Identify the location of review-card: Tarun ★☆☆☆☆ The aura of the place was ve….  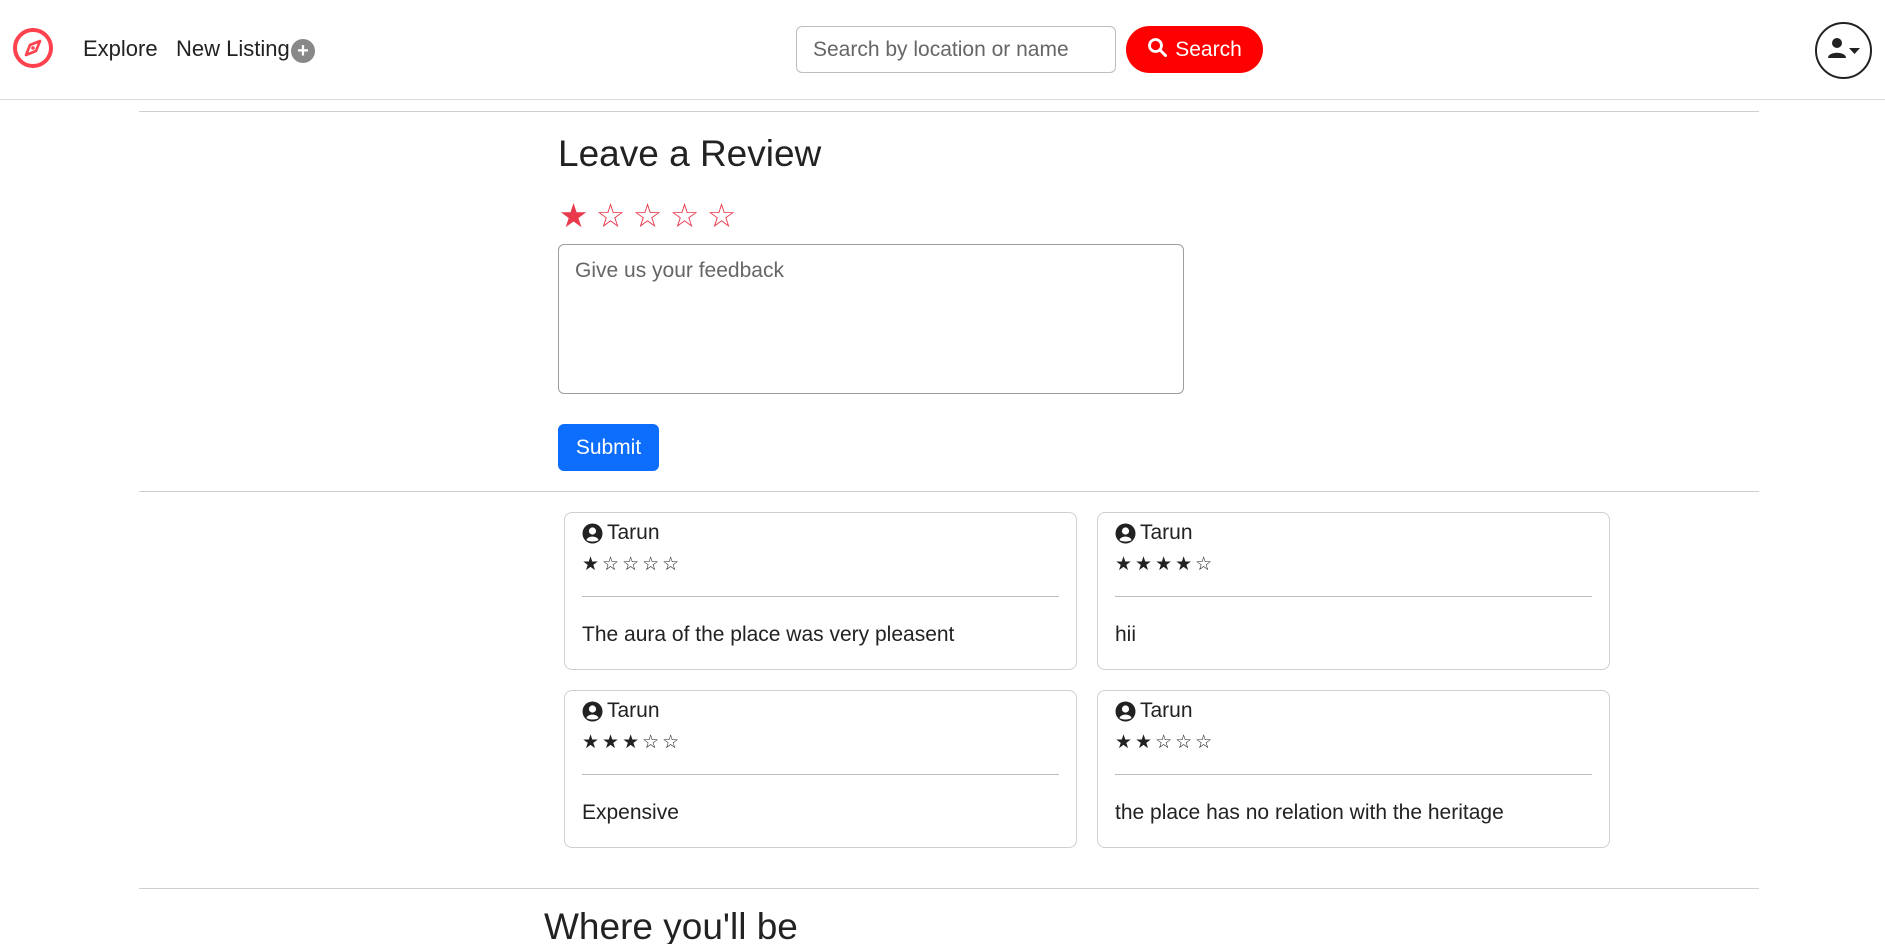
(820, 591).